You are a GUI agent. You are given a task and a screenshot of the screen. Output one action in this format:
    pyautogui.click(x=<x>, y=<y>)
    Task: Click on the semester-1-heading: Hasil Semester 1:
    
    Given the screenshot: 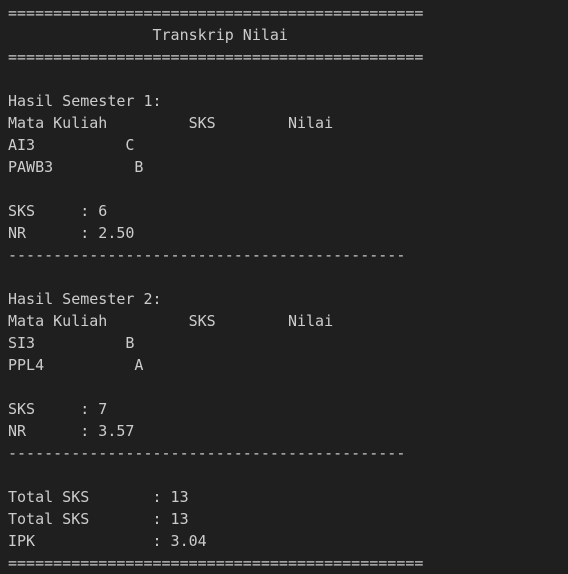 What is the action you would take?
    pyautogui.click(x=85, y=101)
    